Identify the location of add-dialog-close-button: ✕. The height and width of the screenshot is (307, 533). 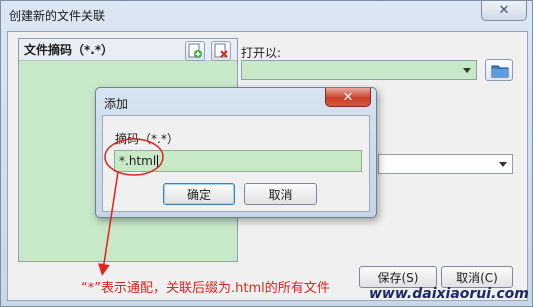
(348, 97).